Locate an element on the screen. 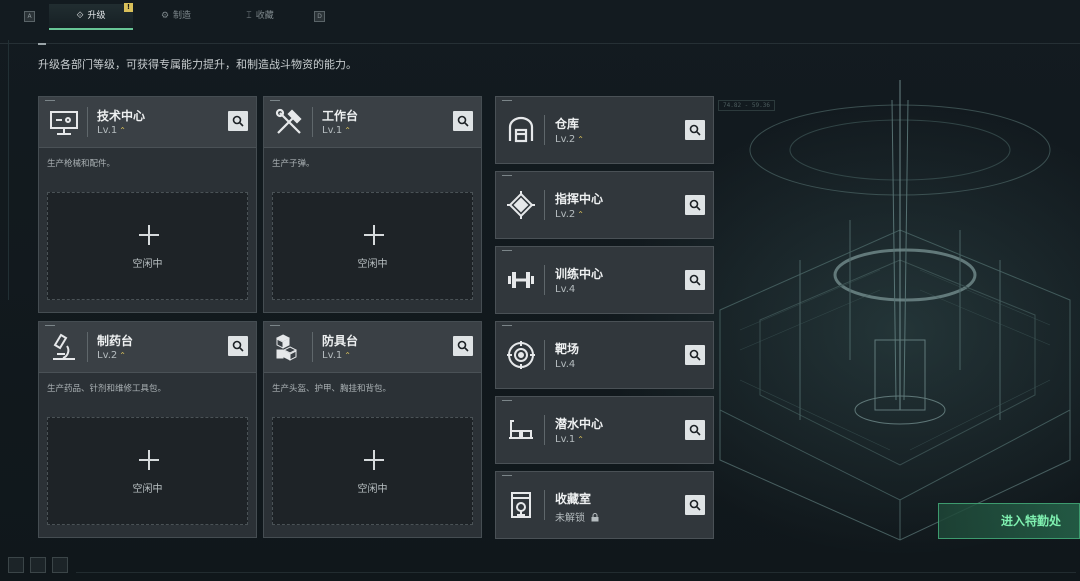  enter-special-ops-button: 进入特勤处 is located at coordinates (1009, 521).